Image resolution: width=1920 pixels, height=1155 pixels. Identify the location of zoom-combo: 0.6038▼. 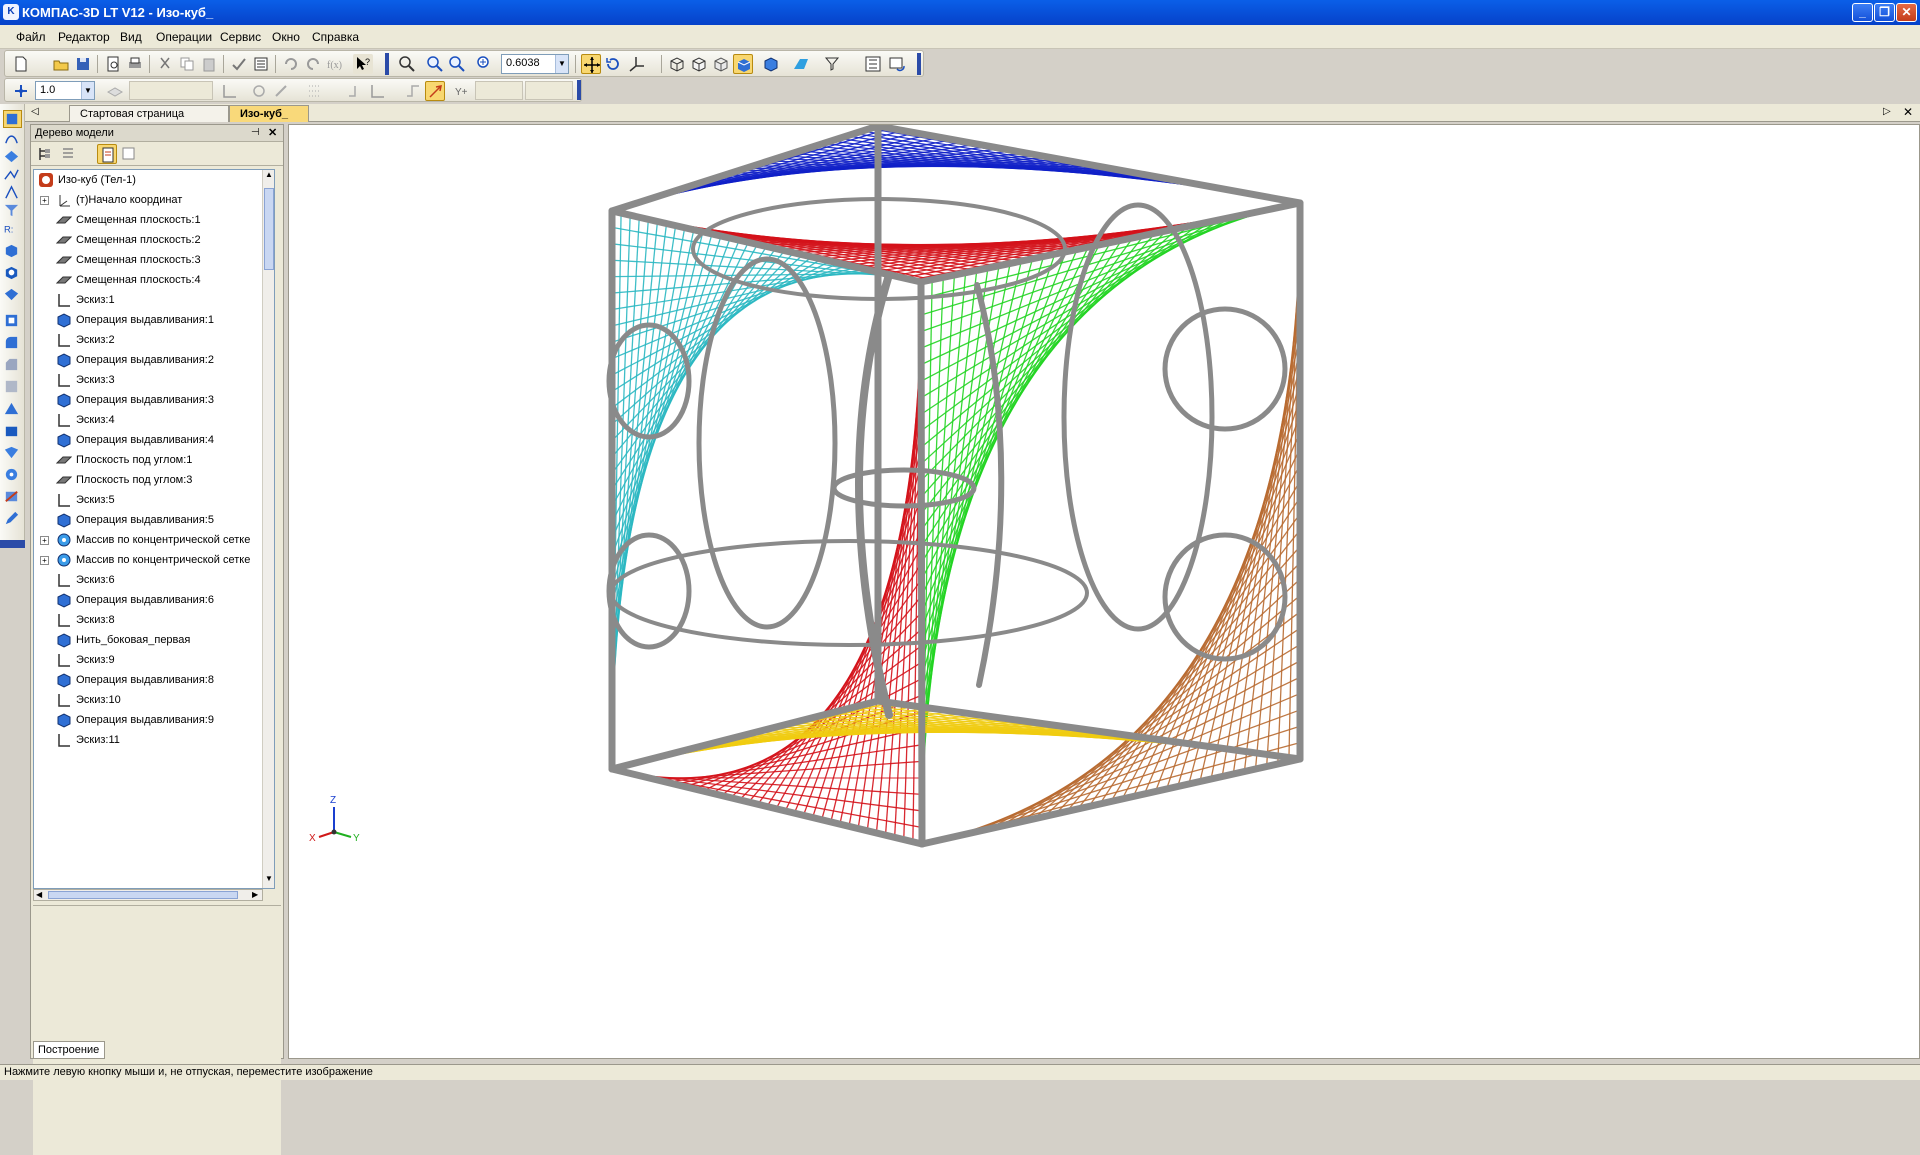
(535, 64).